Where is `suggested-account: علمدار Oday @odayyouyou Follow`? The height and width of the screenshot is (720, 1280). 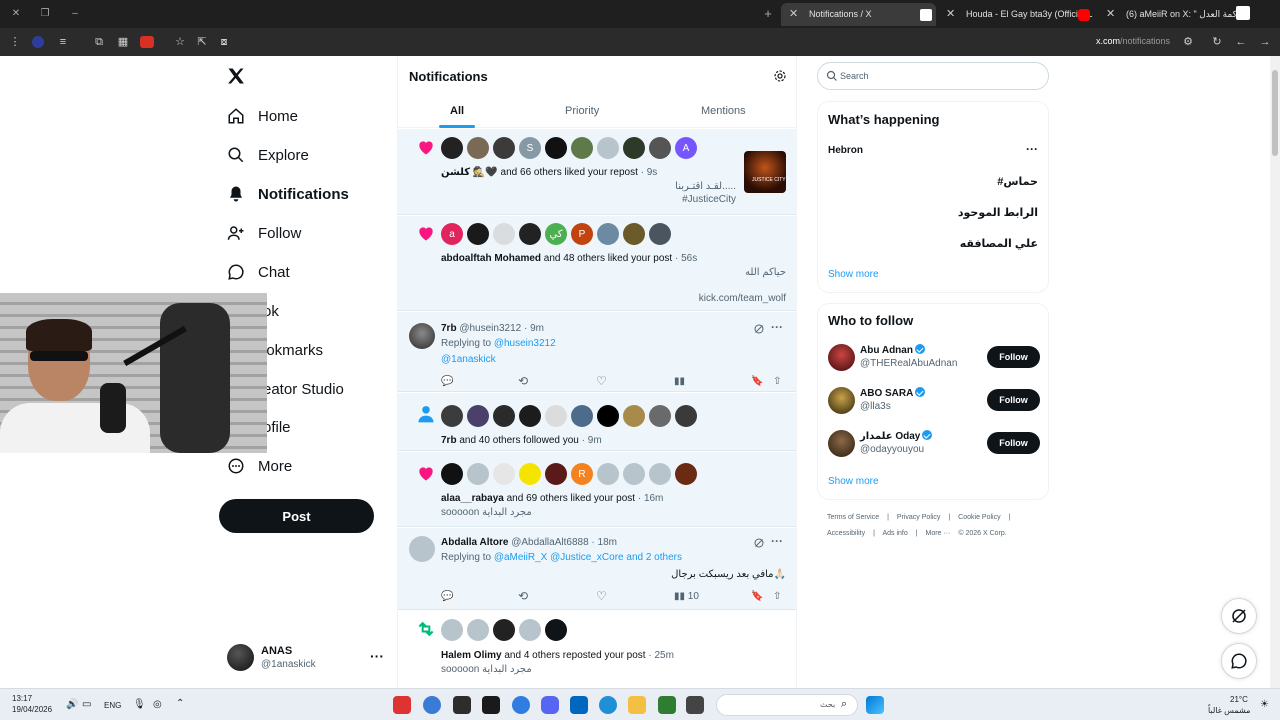
suggested-account: علمدار Oday @odayyouyou Follow is located at coordinates (934, 444).